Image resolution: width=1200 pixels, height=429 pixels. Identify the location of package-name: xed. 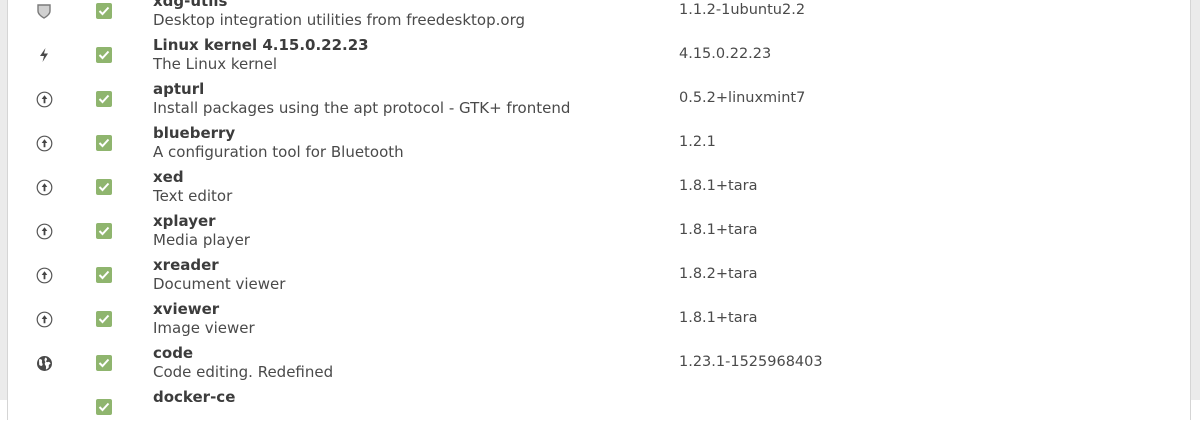
(168, 177).